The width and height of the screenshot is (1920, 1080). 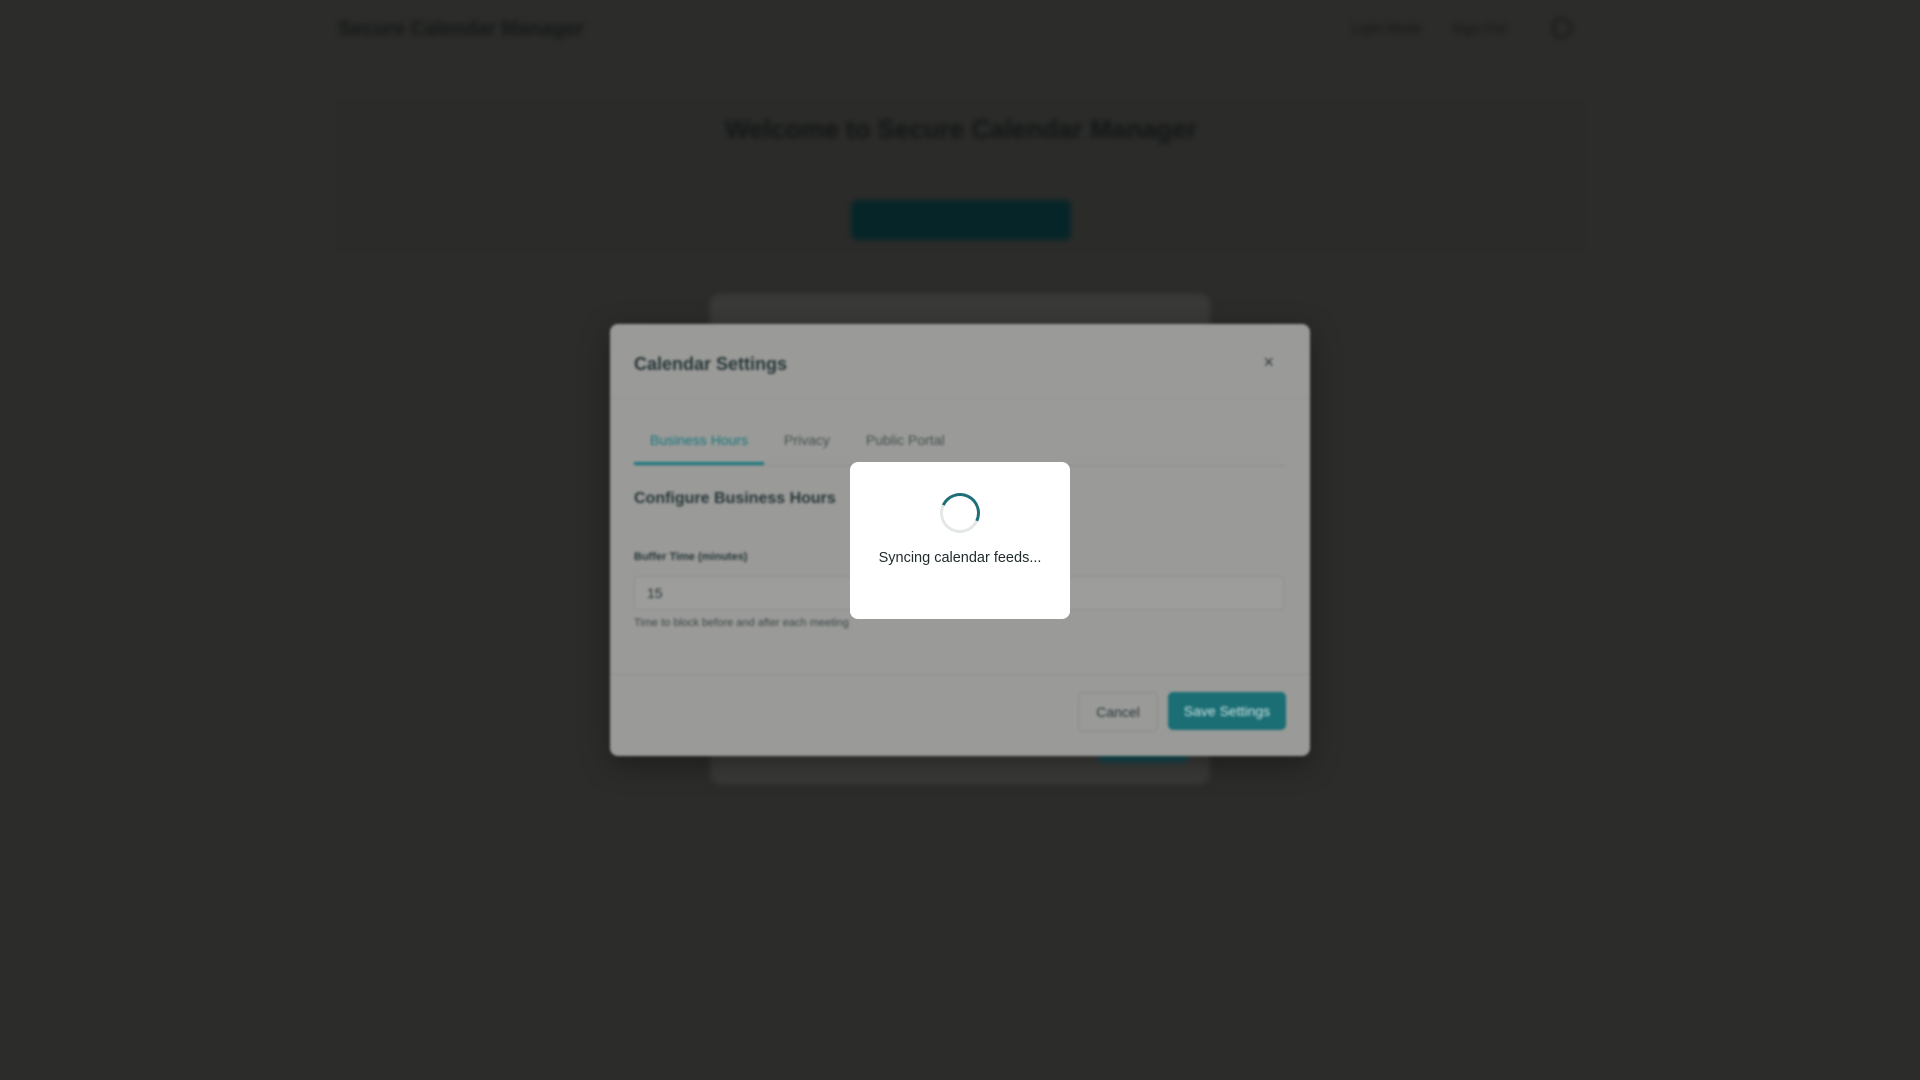 What do you see at coordinates (960, 129) in the screenshot?
I see `welcome-title: Welcome to Secure Calendar Manager` at bounding box center [960, 129].